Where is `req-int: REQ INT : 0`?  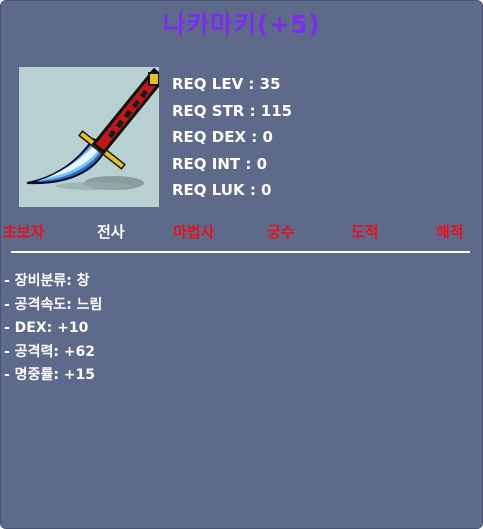 req-int: REQ INT : 0 is located at coordinates (220, 163).